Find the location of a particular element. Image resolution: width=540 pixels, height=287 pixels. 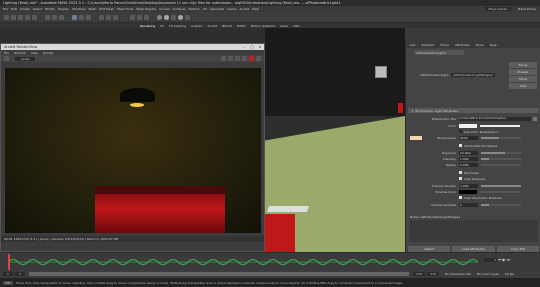

menu-edit: Edit is located at coordinates (14, 9).